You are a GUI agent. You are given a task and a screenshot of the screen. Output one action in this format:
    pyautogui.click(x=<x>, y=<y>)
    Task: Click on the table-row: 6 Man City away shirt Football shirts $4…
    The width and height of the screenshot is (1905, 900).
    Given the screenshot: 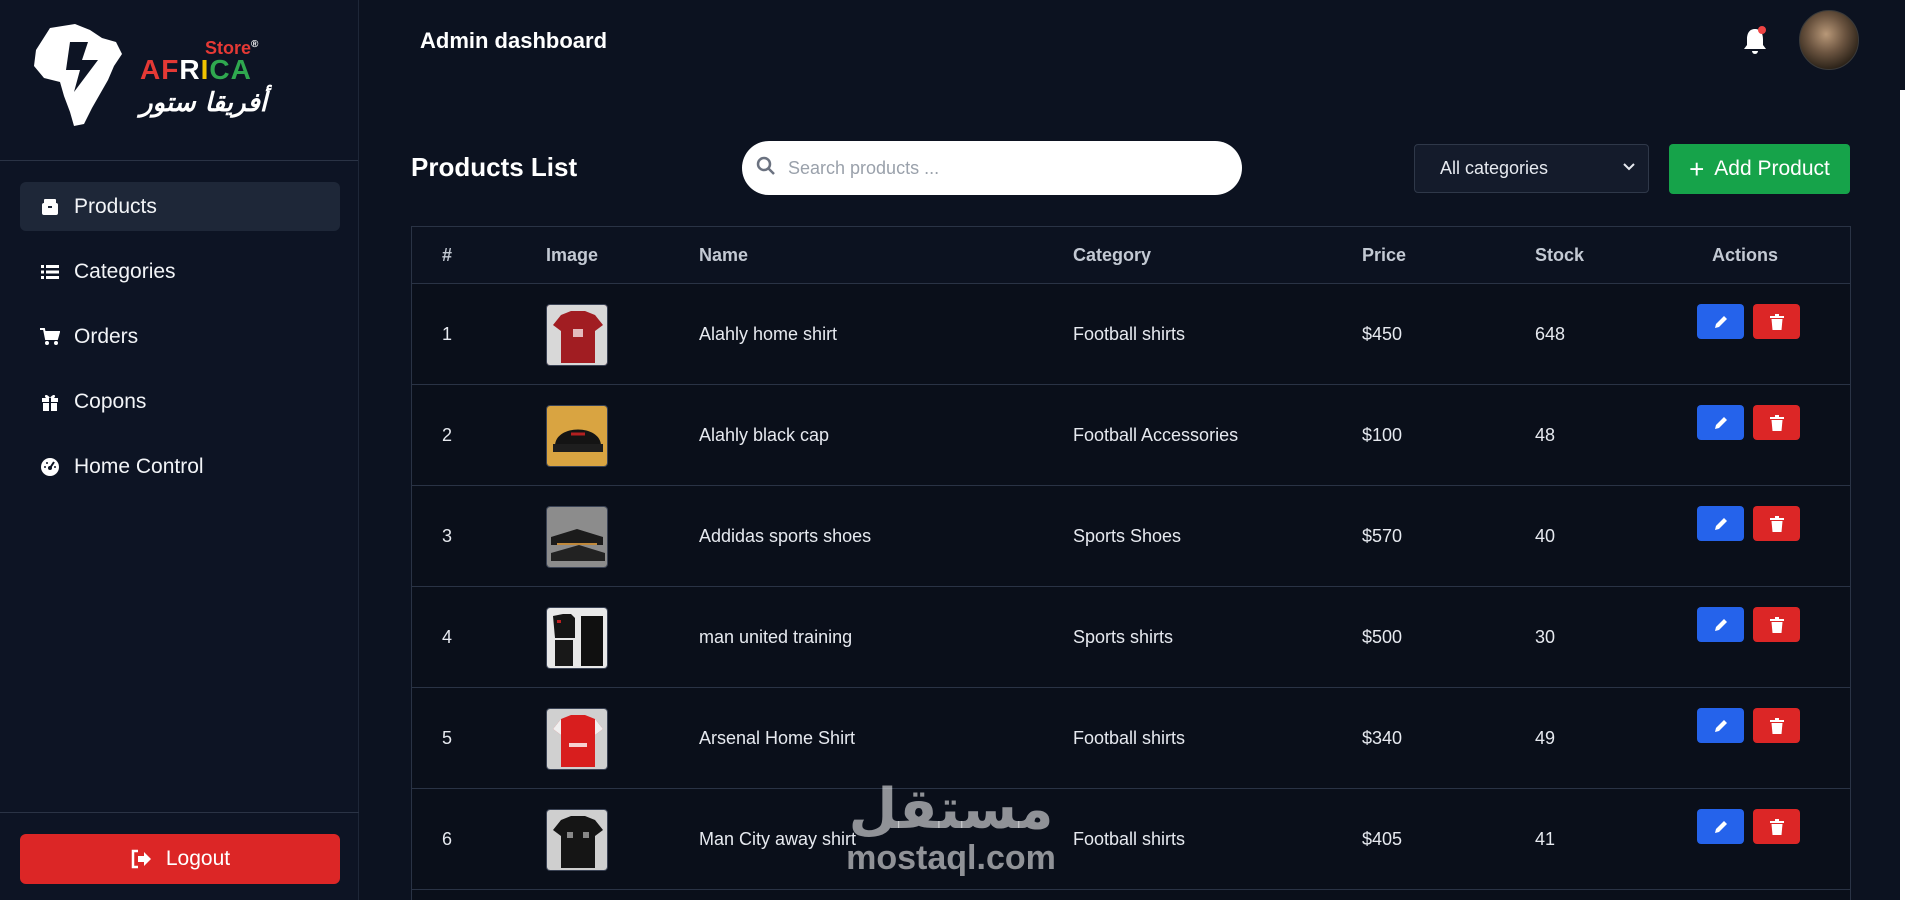 What is the action you would take?
    pyautogui.click(x=1131, y=839)
    